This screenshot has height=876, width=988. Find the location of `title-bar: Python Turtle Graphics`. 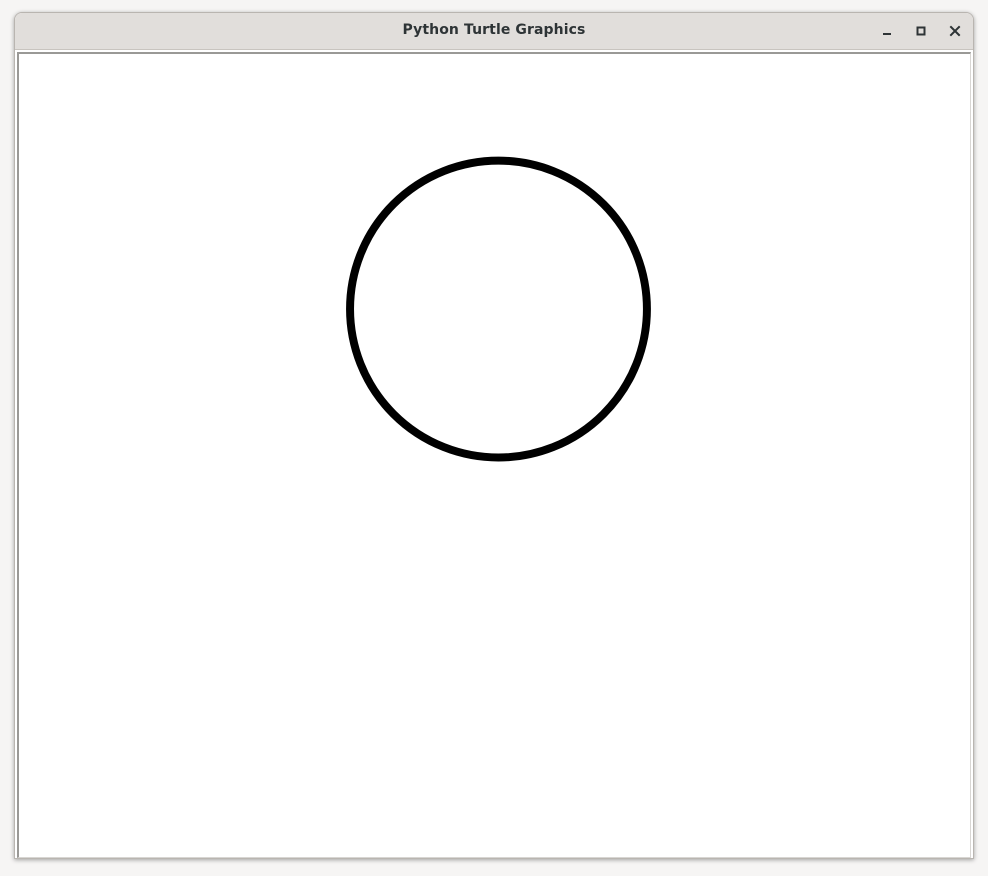

title-bar: Python Turtle Graphics is located at coordinates (494, 31).